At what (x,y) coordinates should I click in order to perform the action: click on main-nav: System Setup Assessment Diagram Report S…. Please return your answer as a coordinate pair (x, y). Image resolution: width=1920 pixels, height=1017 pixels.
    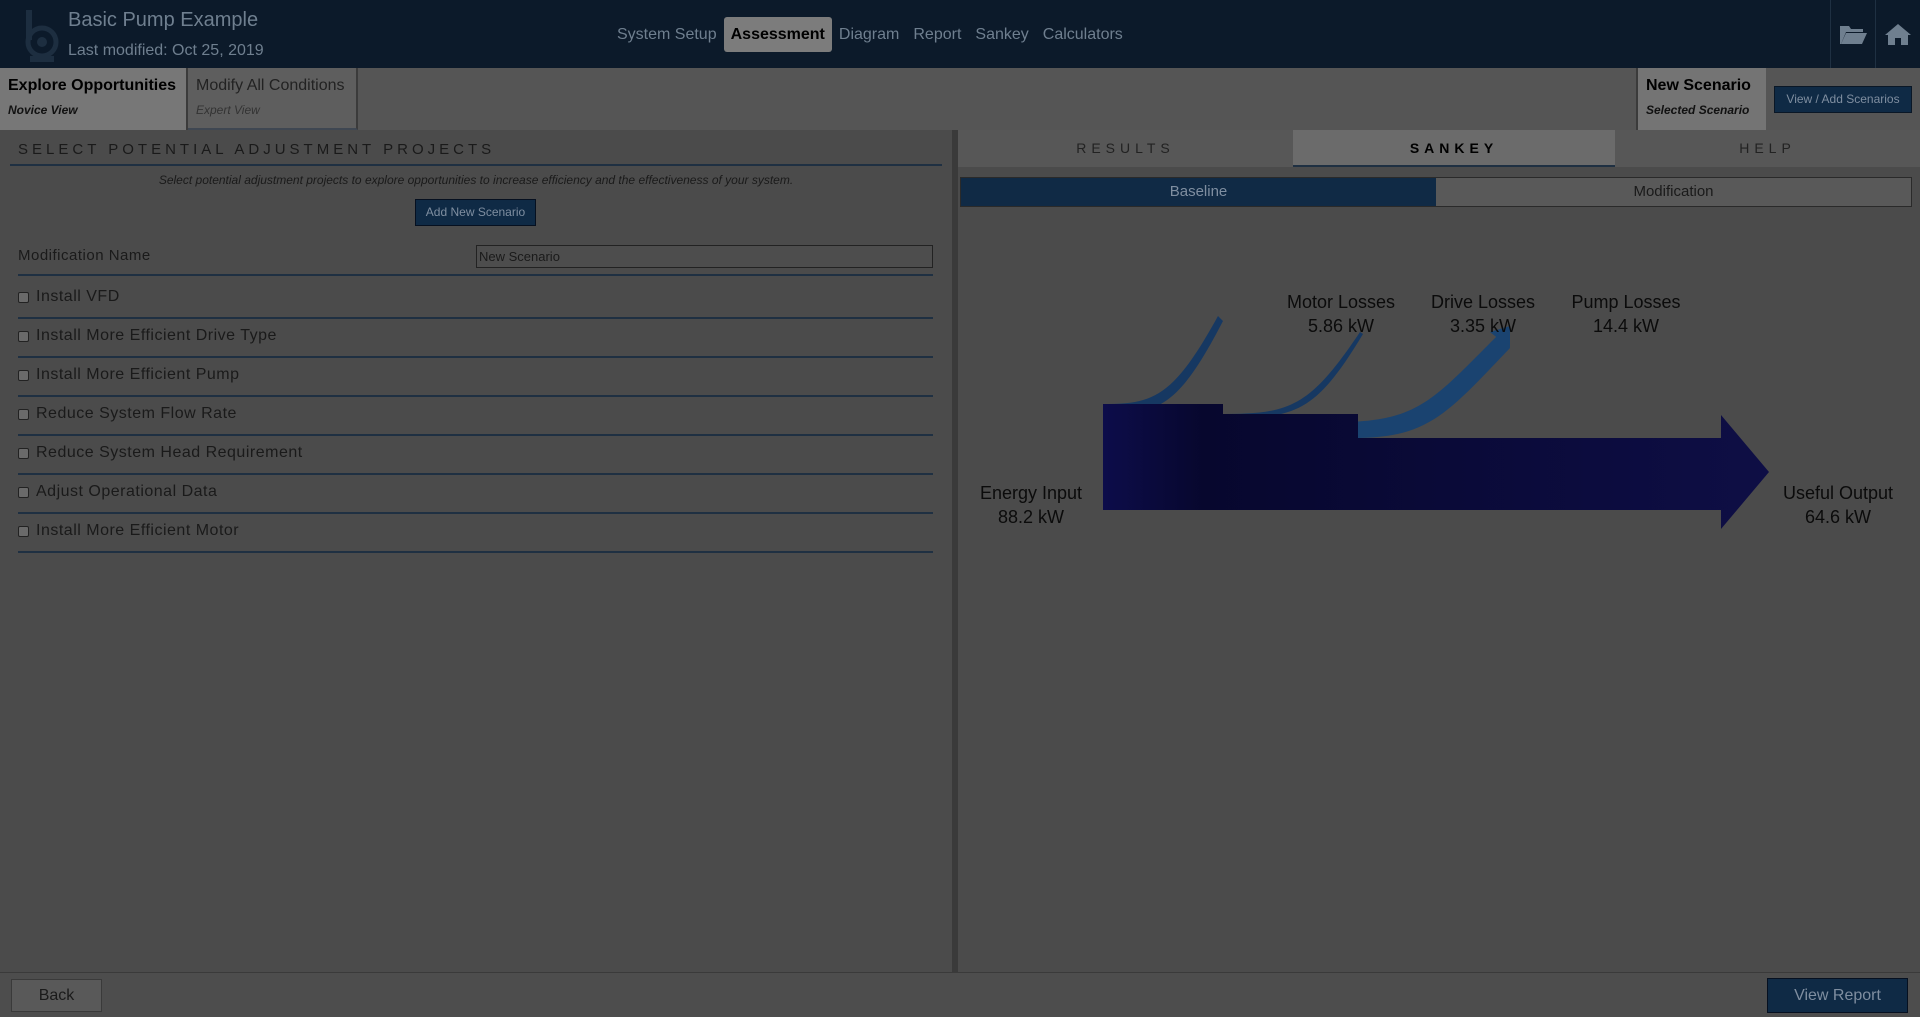
    Looking at the image, I should click on (870, 34).